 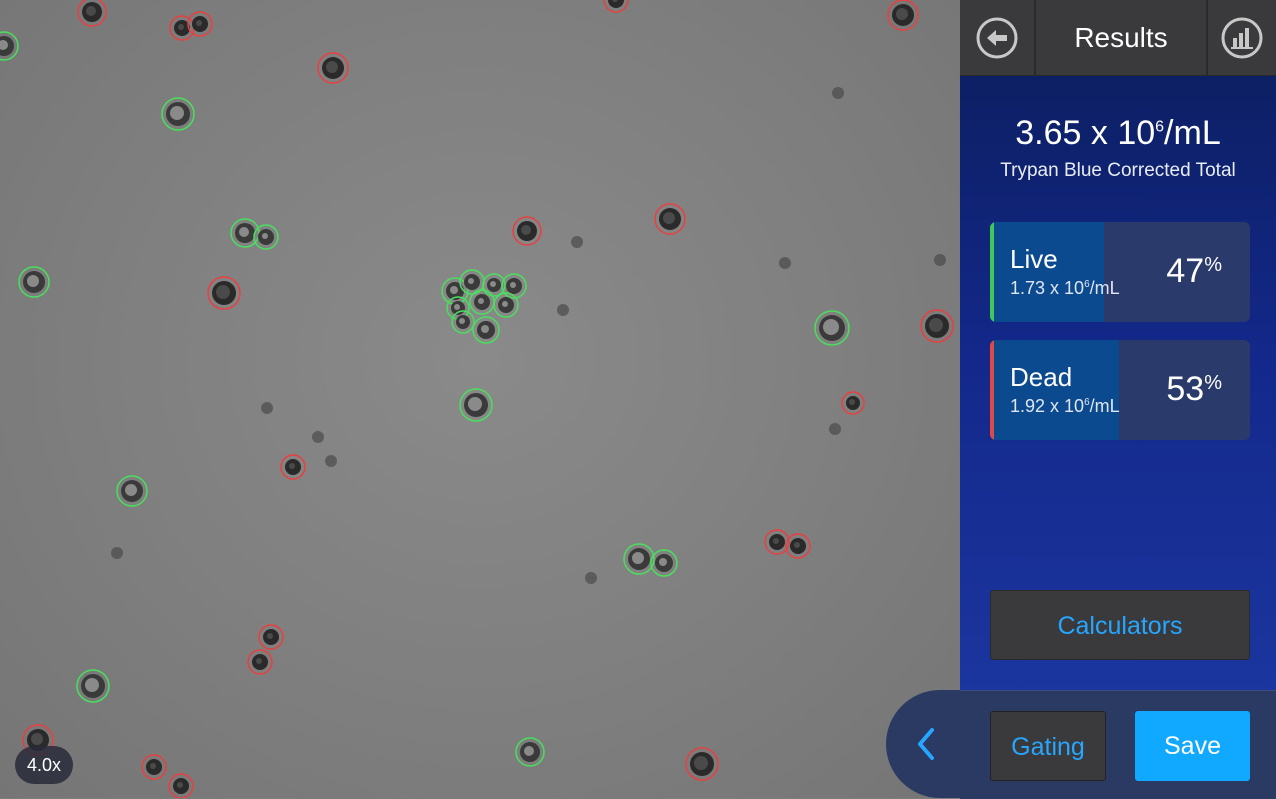 What do you see at coordinates (992, 390) in the screenshot?
I see `dead-indicator` at bounding box center [992, 390].